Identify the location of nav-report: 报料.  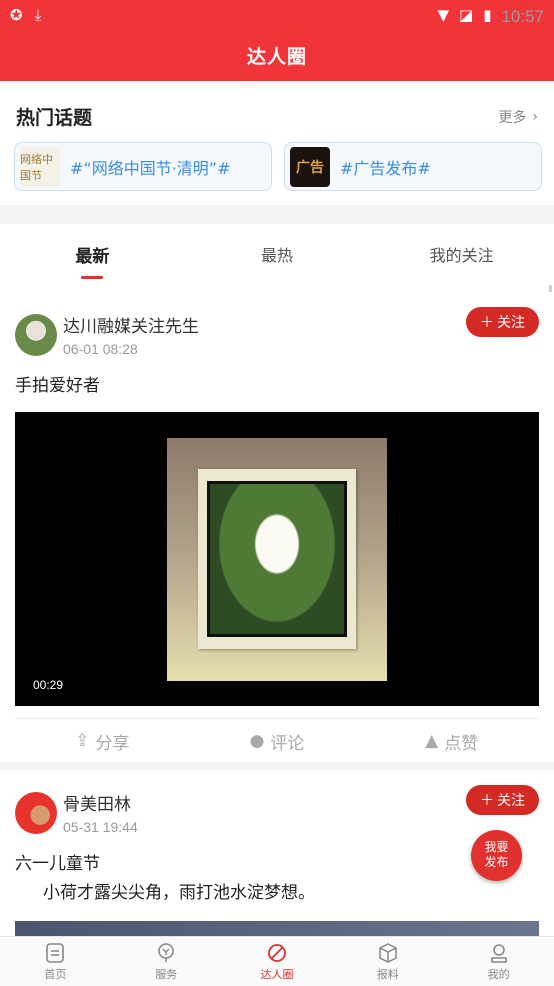
(387, 961).